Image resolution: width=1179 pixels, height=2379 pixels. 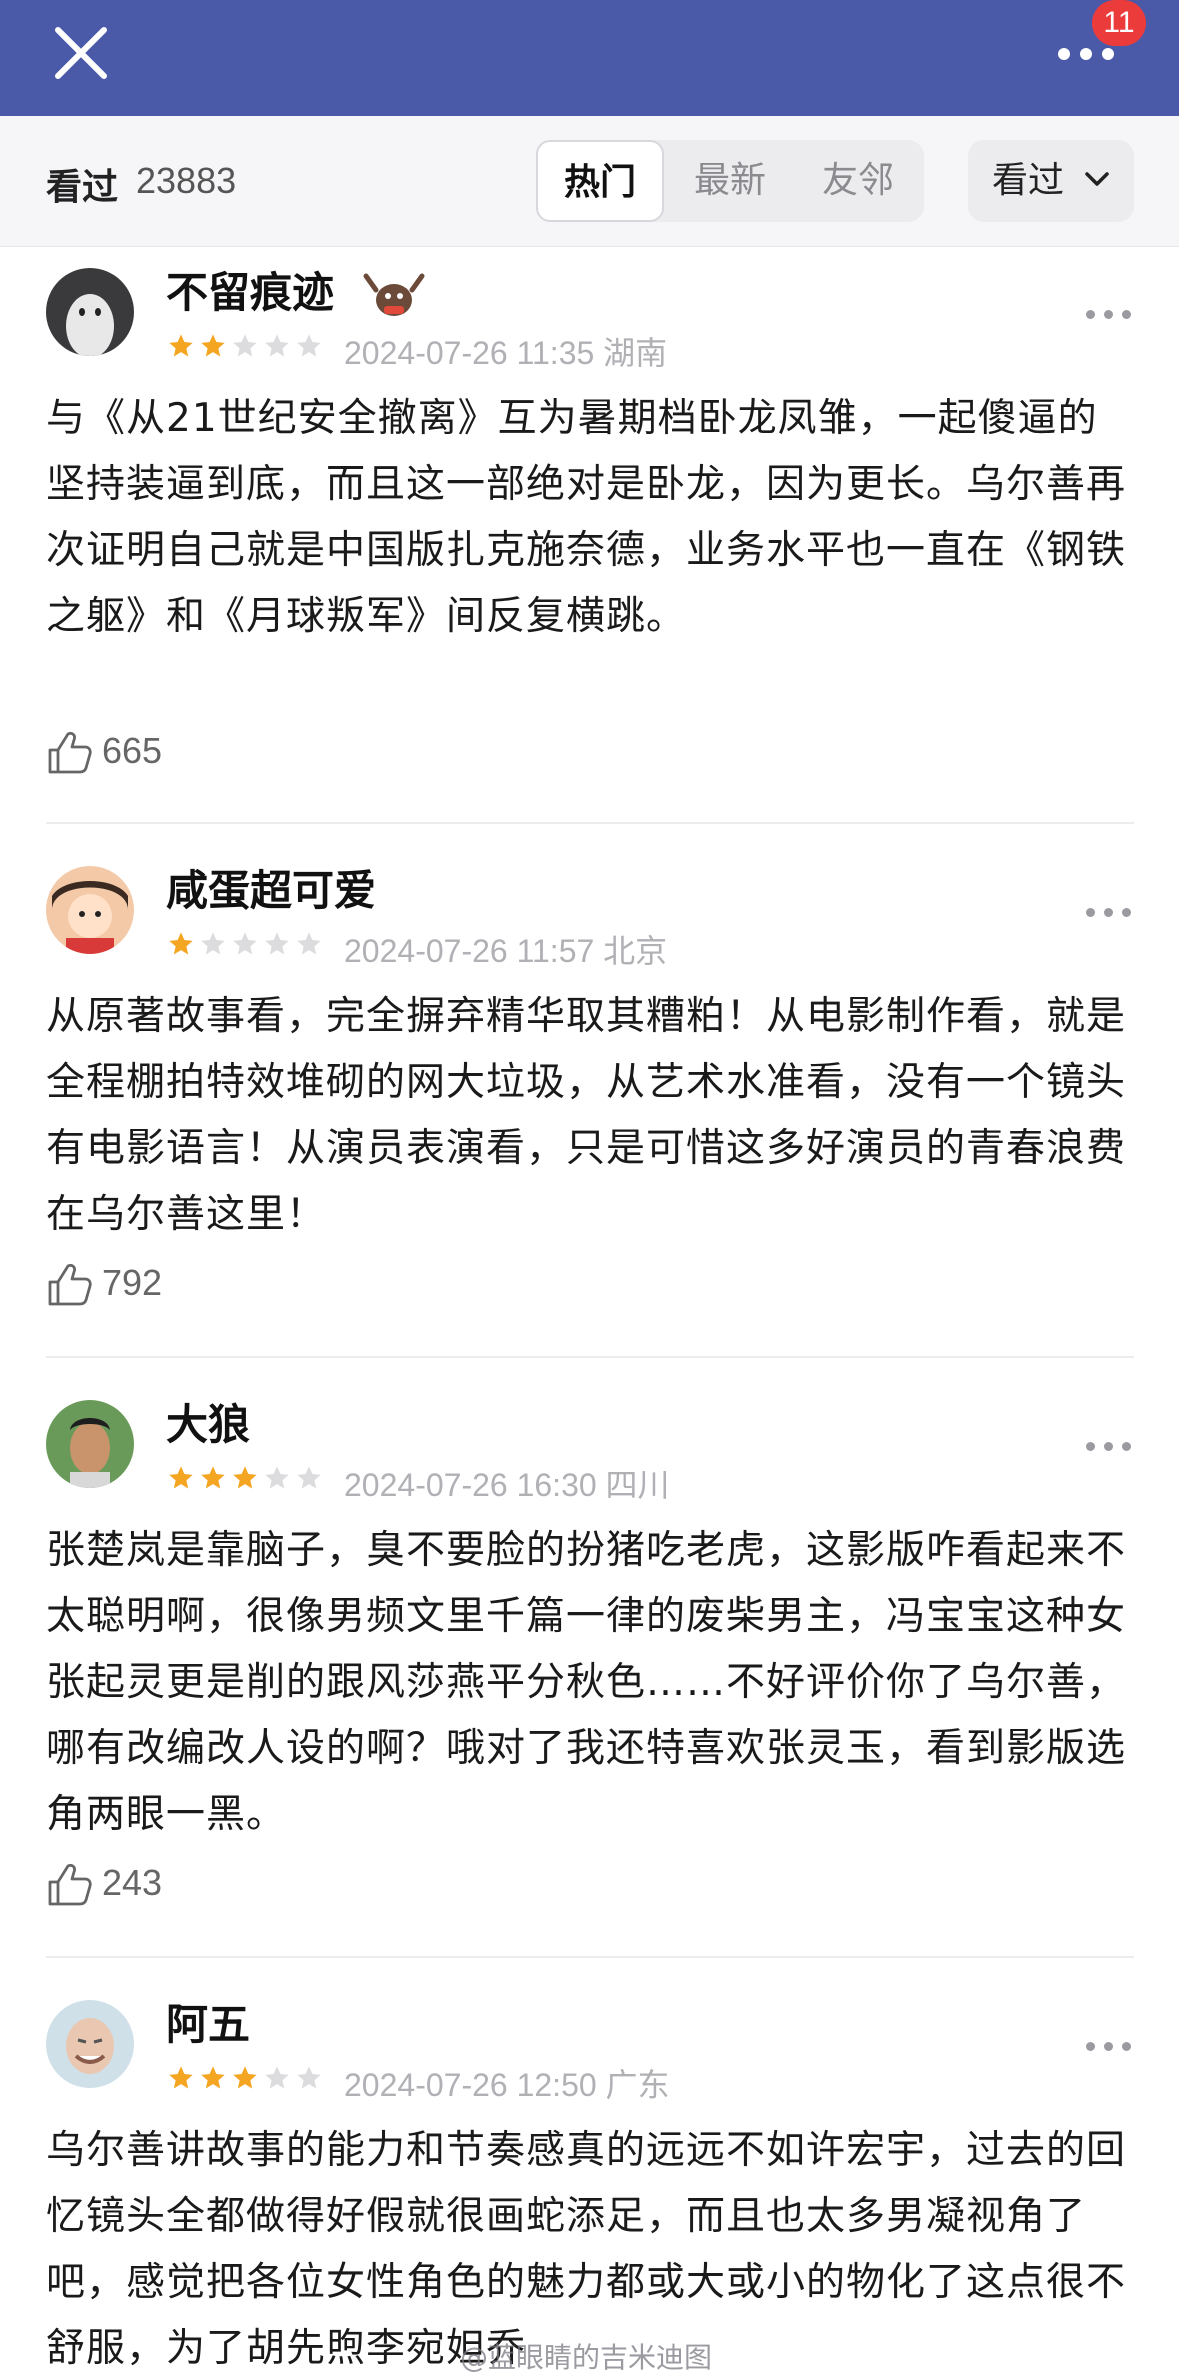 What do you see at coordinates (132, 1882) in the screenshot?
I see `like-count: 243` at bounding box center [132, 1882].